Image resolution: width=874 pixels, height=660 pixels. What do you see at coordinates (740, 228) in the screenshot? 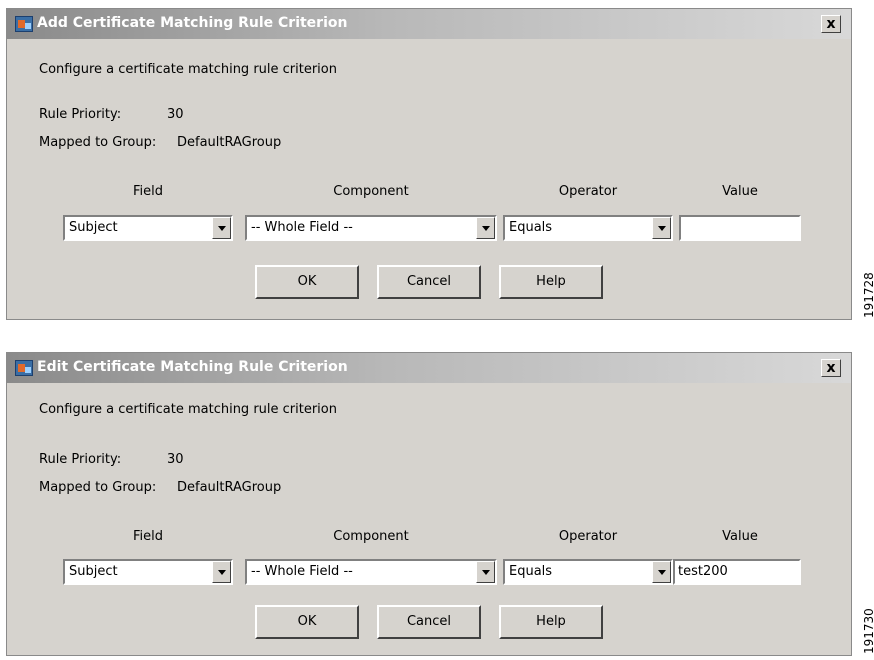
I see `value-input` at bounding box center [740, 228].